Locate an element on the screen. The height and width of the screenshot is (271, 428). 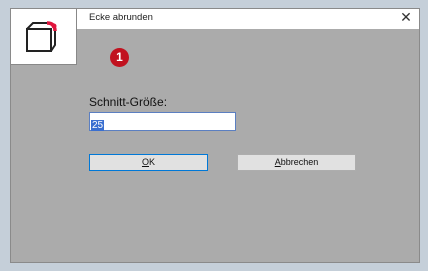
cancel-button: Abbrechen is located at coordinates (296, 162).